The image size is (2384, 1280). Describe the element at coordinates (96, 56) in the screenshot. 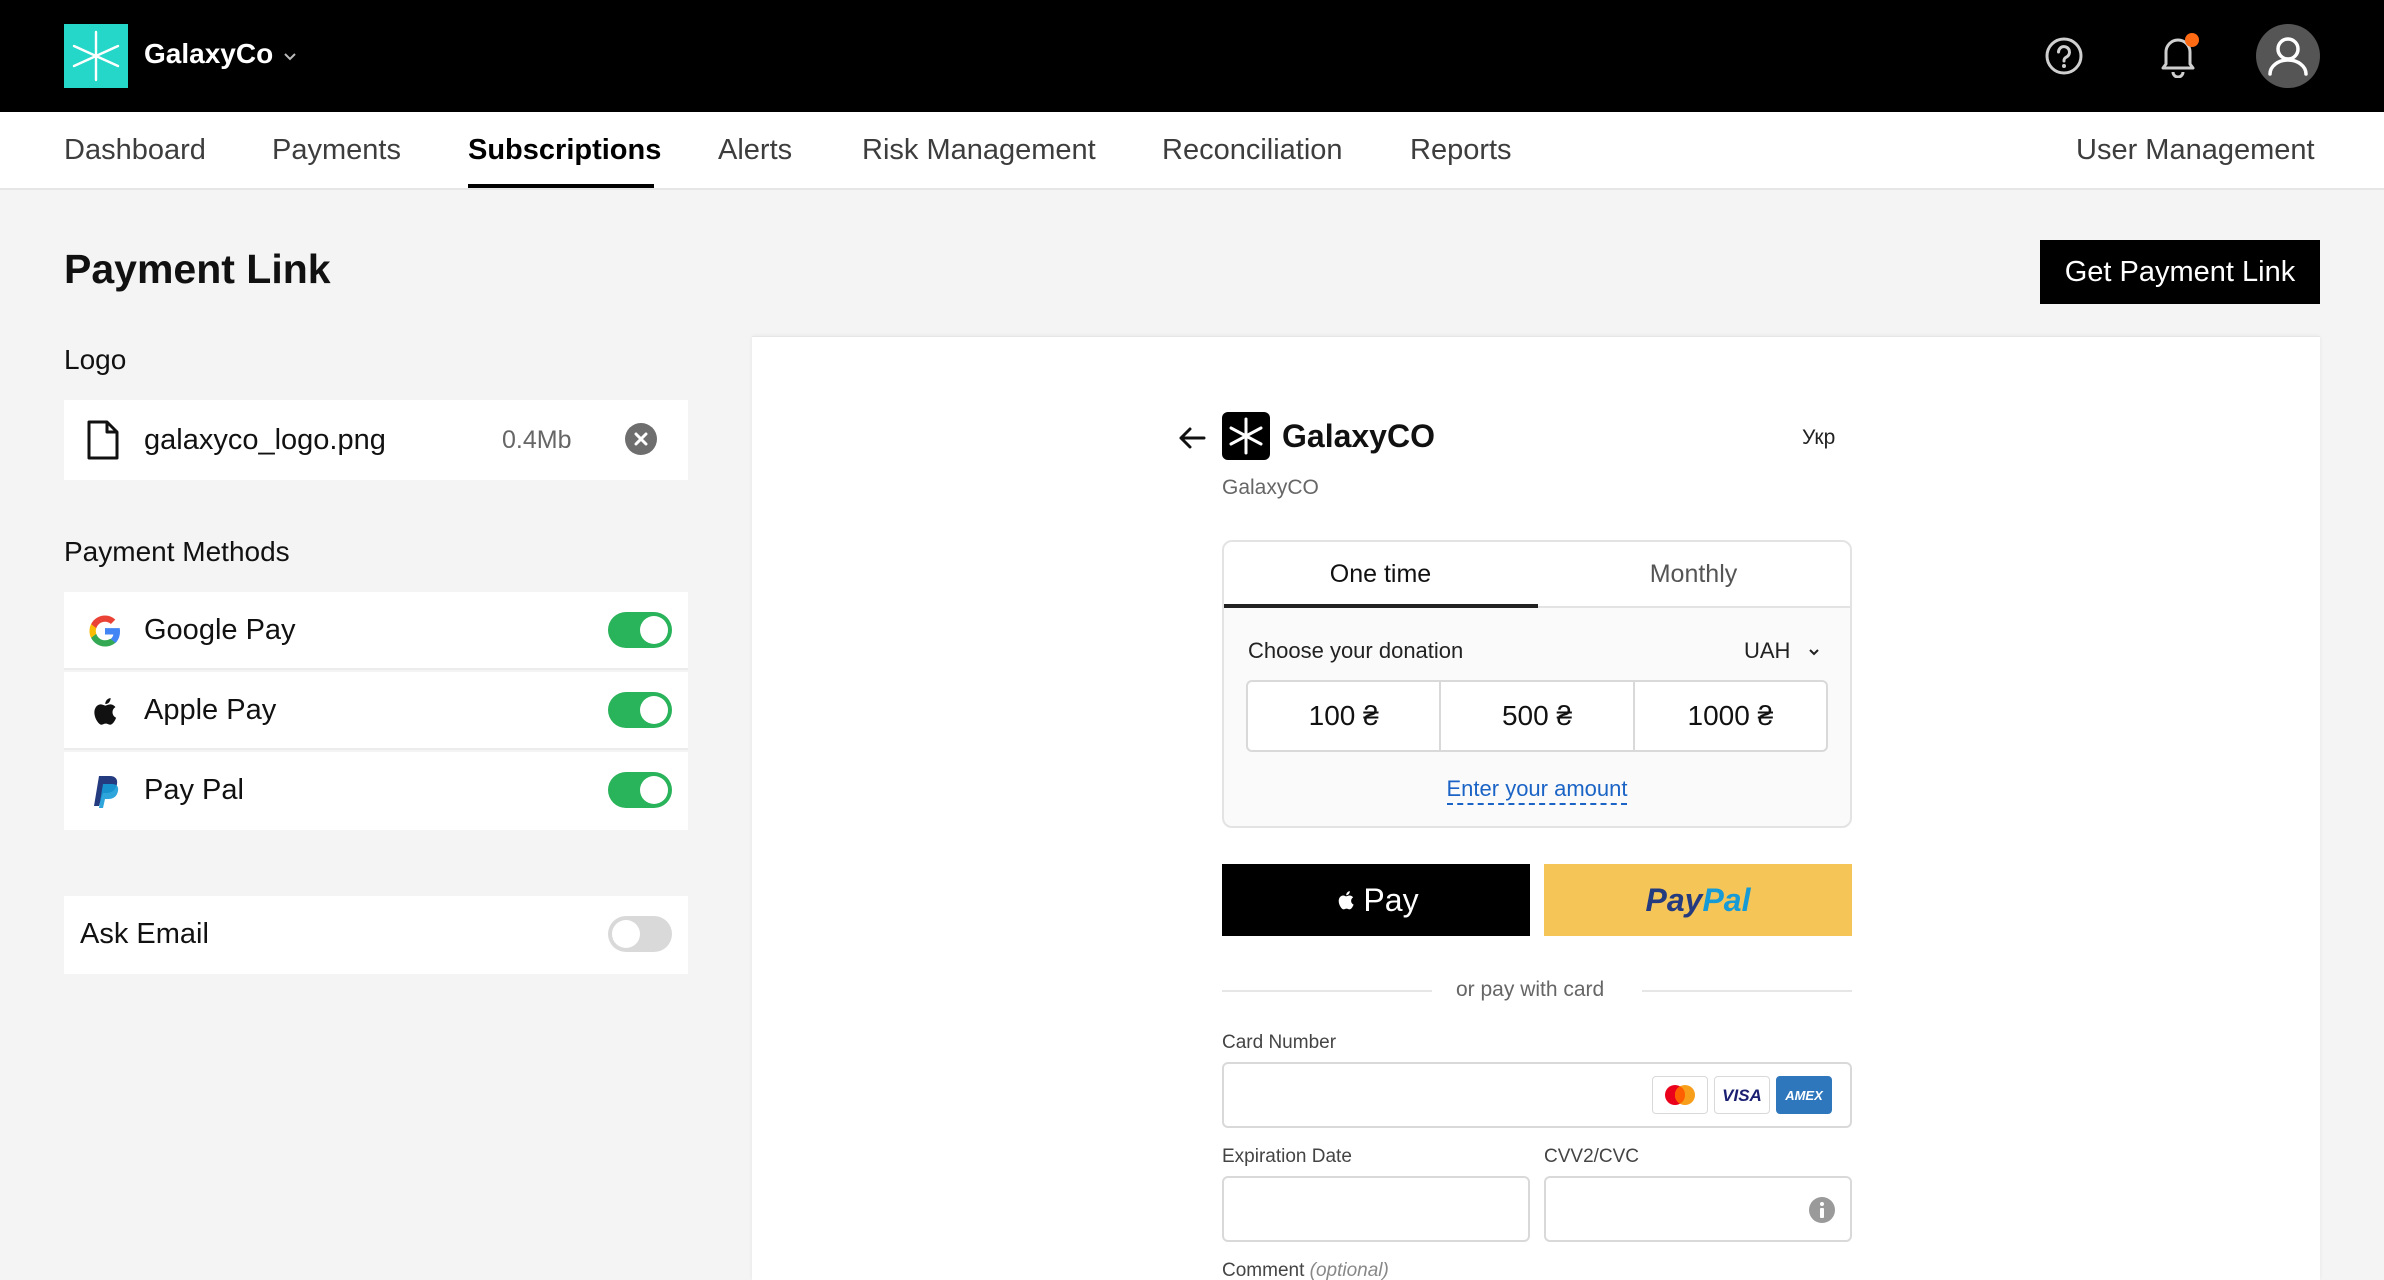

I see `galaxyco-logo-icon` at that location.